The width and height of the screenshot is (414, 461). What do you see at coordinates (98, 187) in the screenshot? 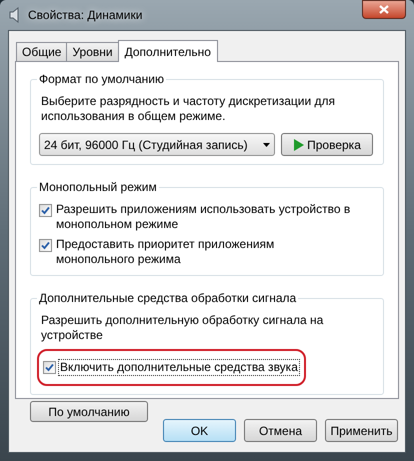
I see `group-title: Монопольный режим` at bounding box center [98, 187].